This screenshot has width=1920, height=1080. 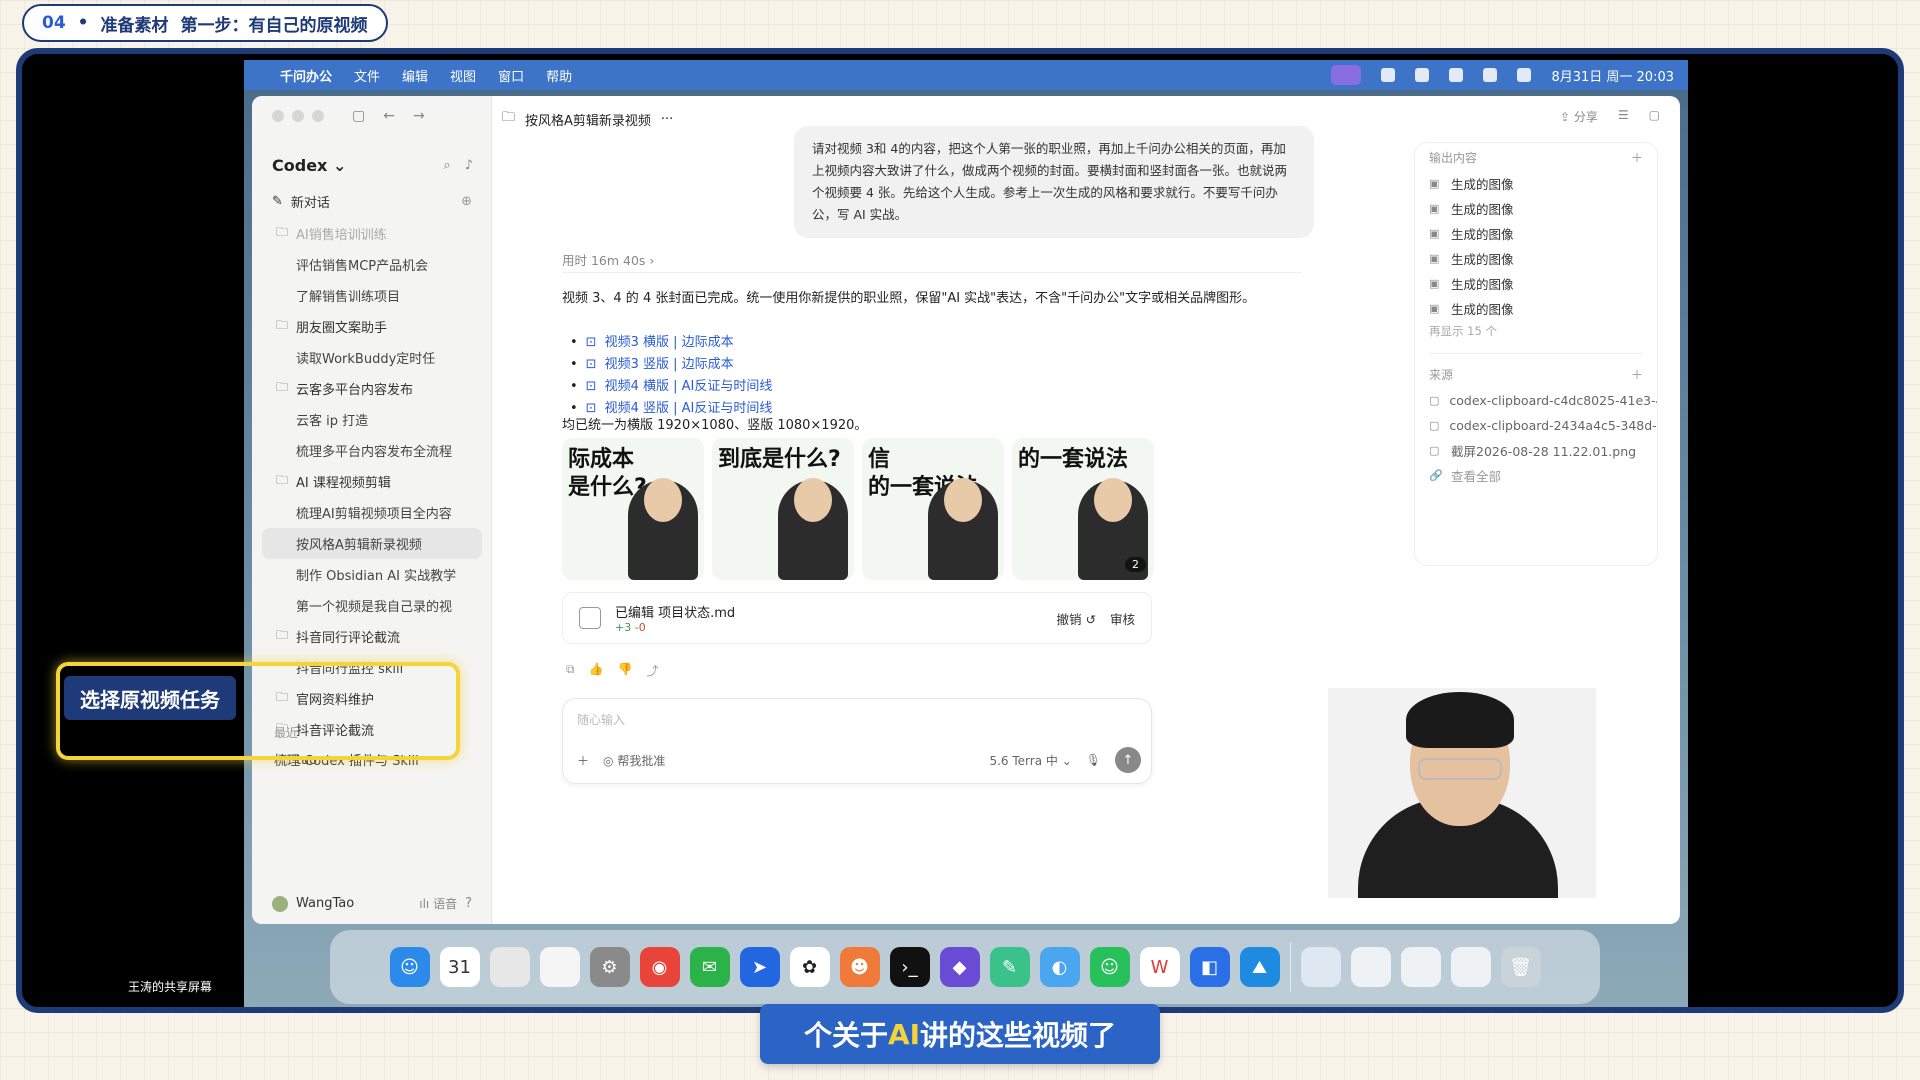 What do you see at coordinates (372, 419) in the screenshot?
I see `sidebar-thread: 云客 ip 打造` at bounding box center [372, 419].